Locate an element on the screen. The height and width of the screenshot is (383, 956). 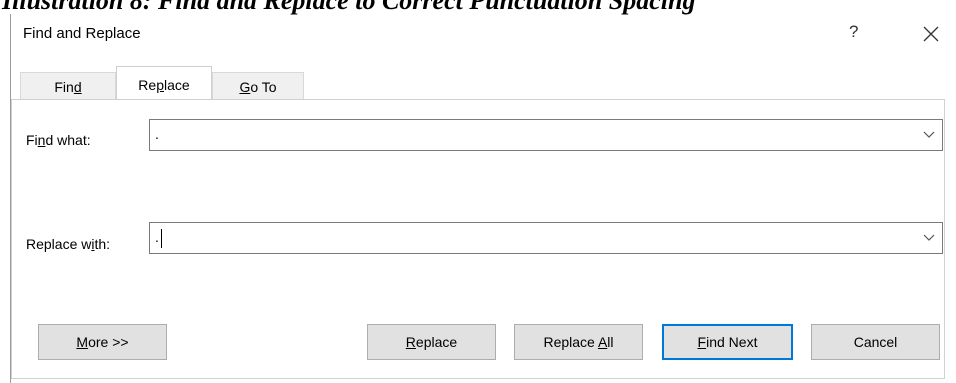
cancel-button: Cancel is located at coordinates (875, 342).